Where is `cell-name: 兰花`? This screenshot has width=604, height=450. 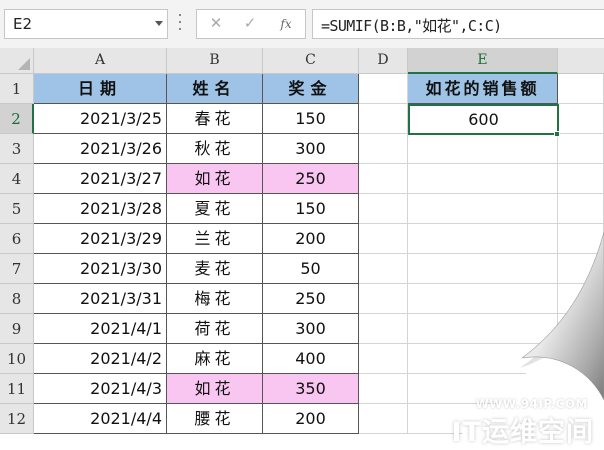 cell-name: 兰花 is located at coordinates (215, 239).